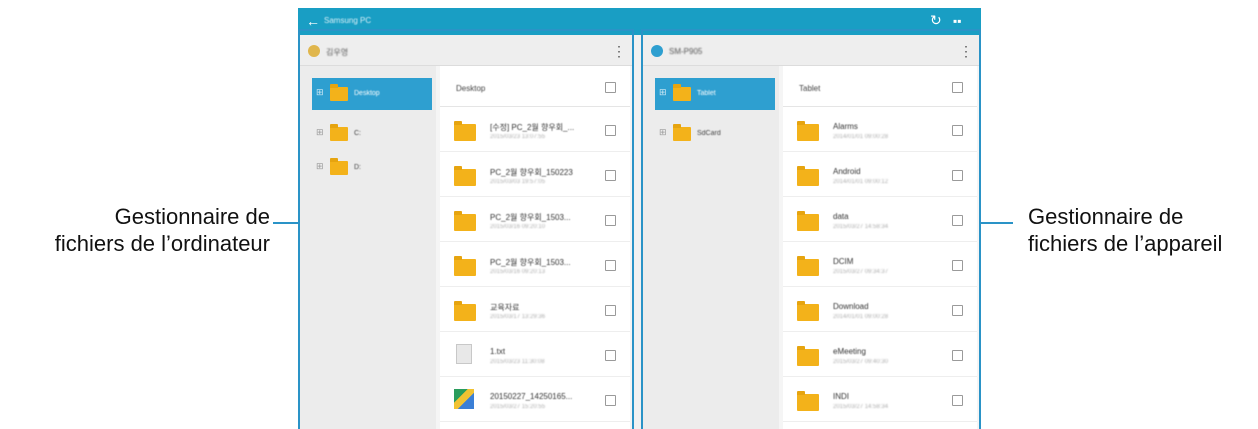 Image resolution: width=1258 pixels, height=429 pixels. I want to click on tree-item-label: Tablet, so click(706, 93).